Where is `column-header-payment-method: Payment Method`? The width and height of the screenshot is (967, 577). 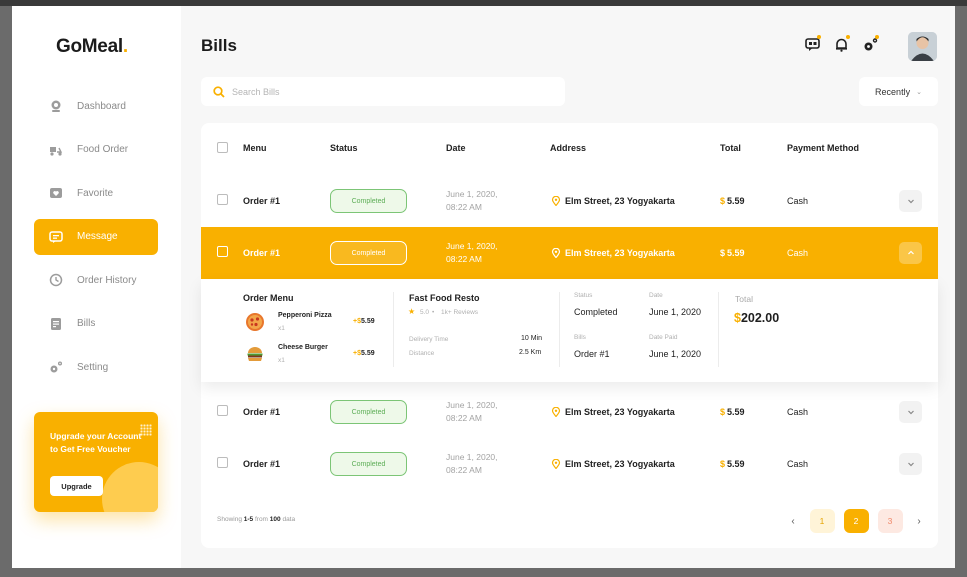 column-header-payment-method: Payment Method is located at coordinates (823, 148).